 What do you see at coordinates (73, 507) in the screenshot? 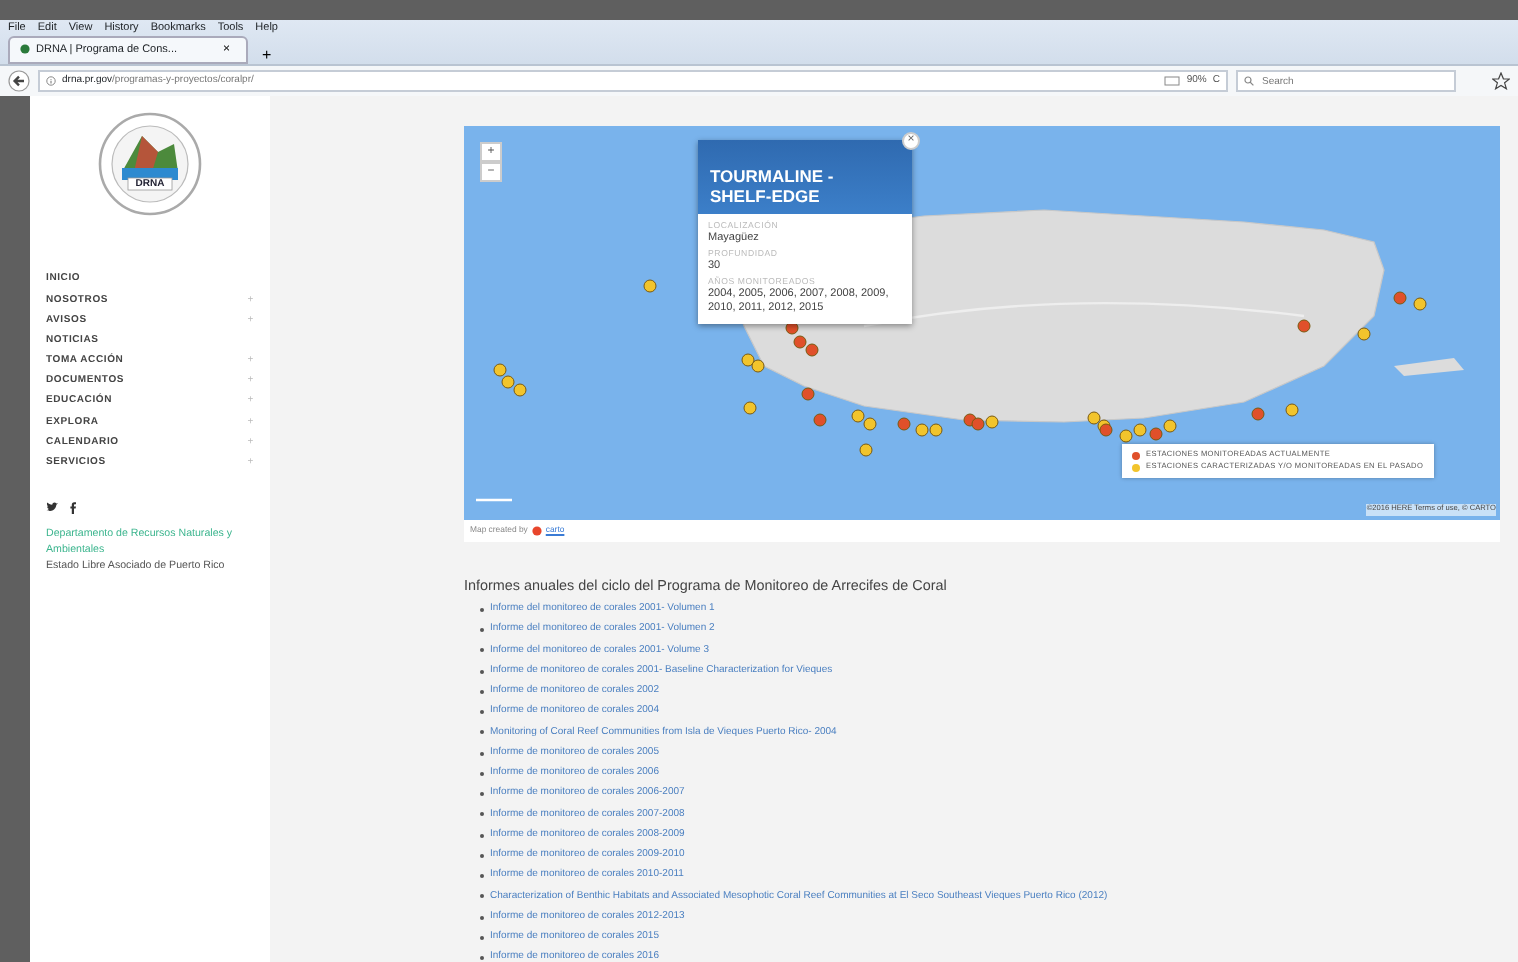
I see `facebook-icon` at bounding box center [73, 507].